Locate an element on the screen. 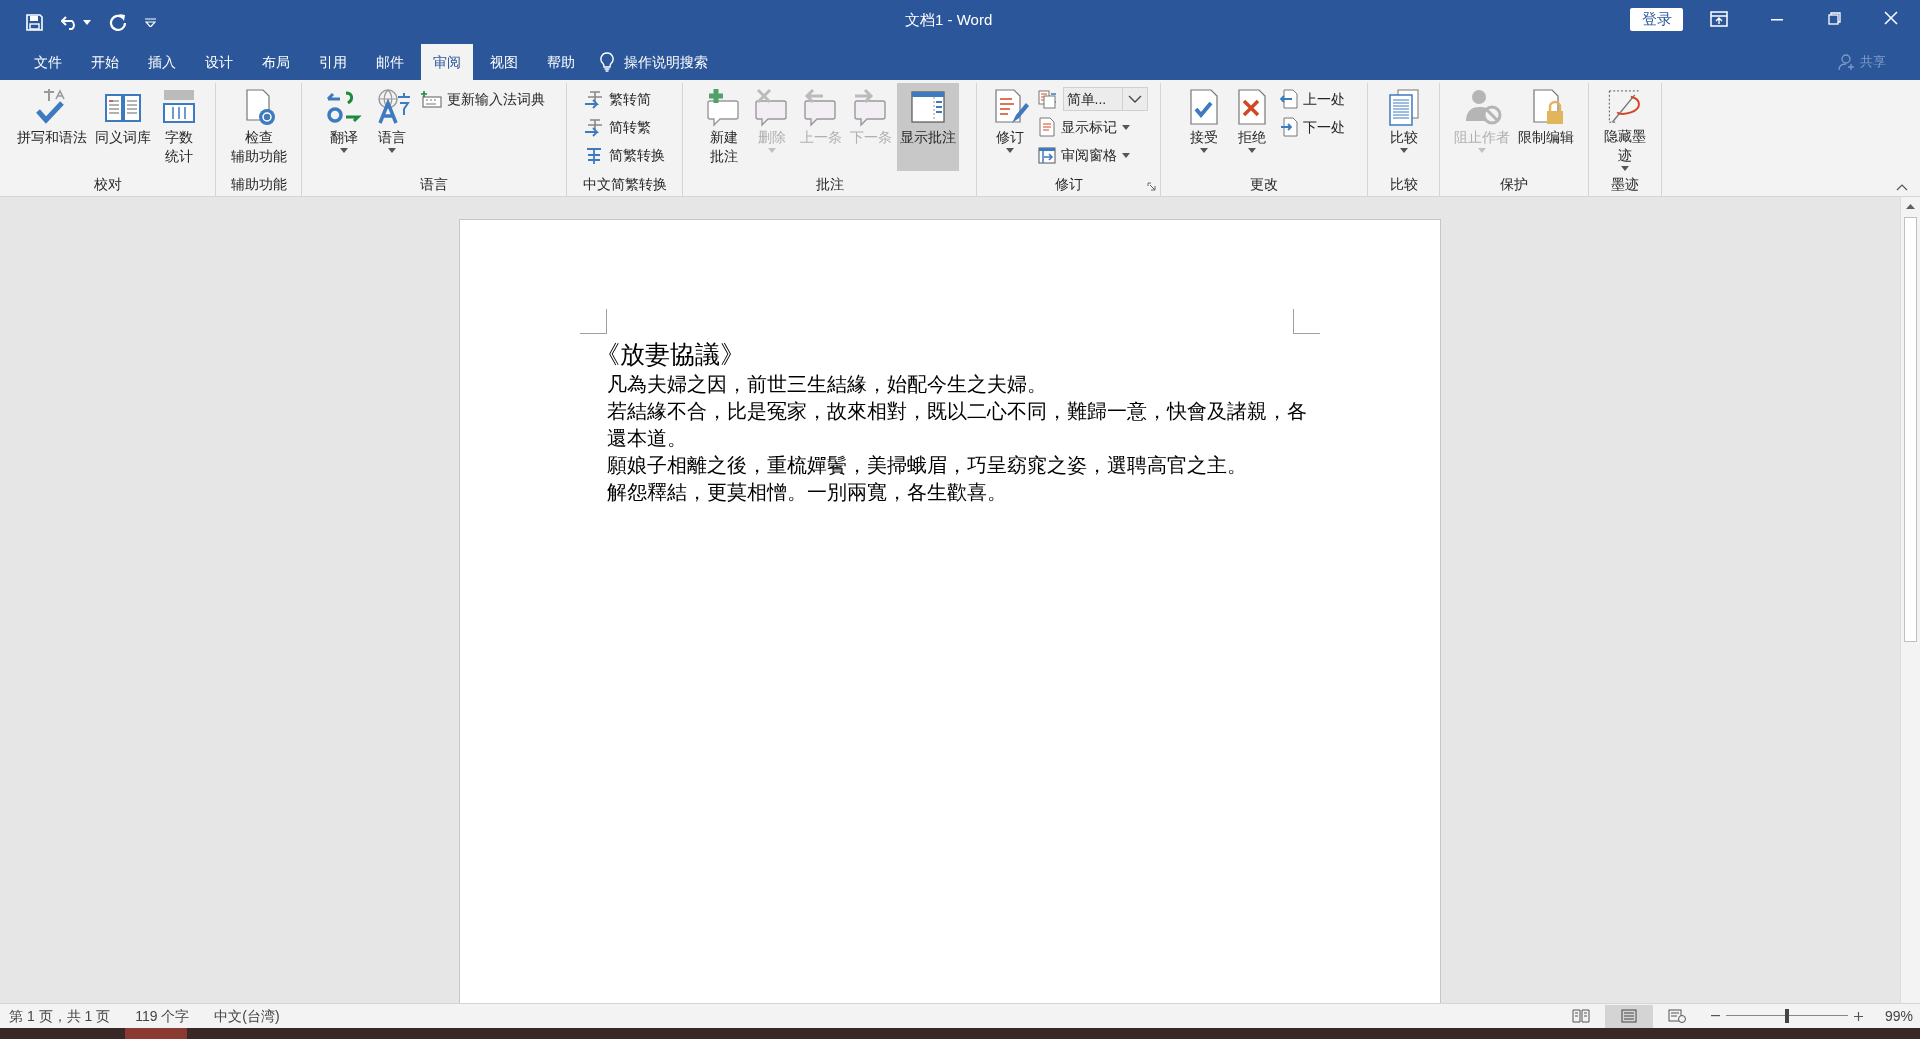  group-label: 辅助功能 is located at coordinates (258, 184).